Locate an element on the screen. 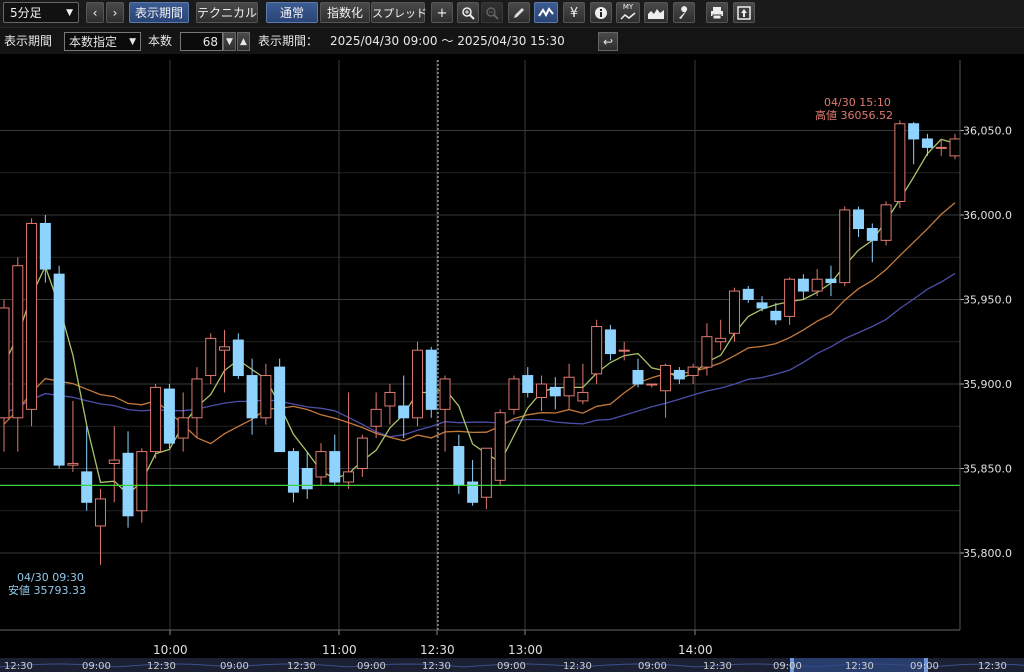 This screenshot has height=672, width=1024. print-icon is located at coordinates (717, 12).